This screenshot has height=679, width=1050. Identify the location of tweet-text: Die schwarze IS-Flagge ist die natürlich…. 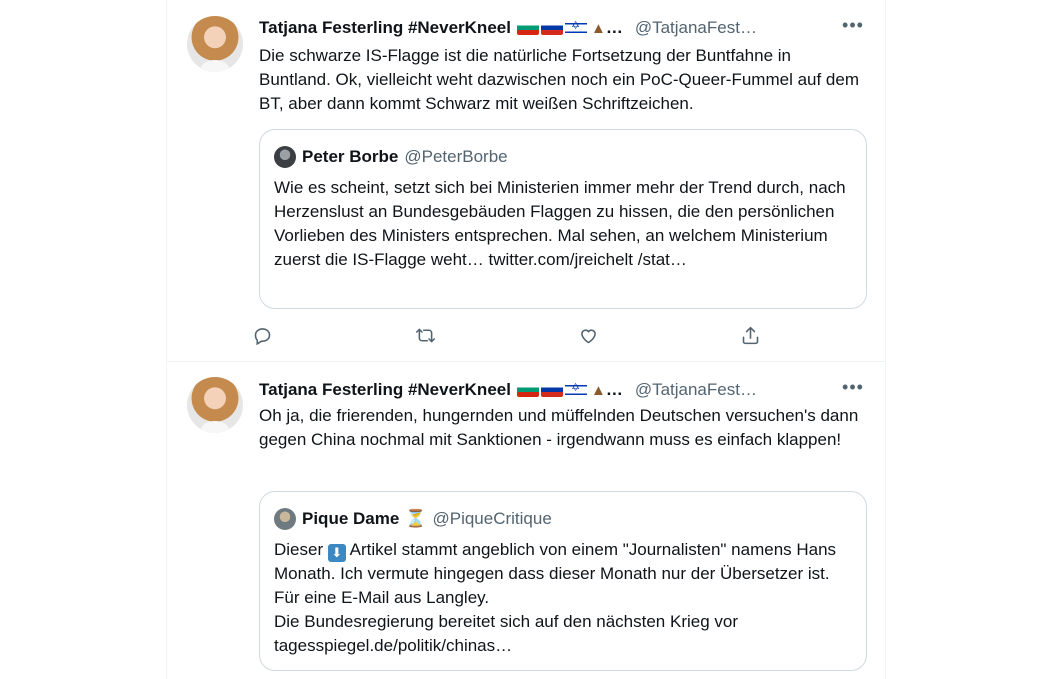
(559, 79).